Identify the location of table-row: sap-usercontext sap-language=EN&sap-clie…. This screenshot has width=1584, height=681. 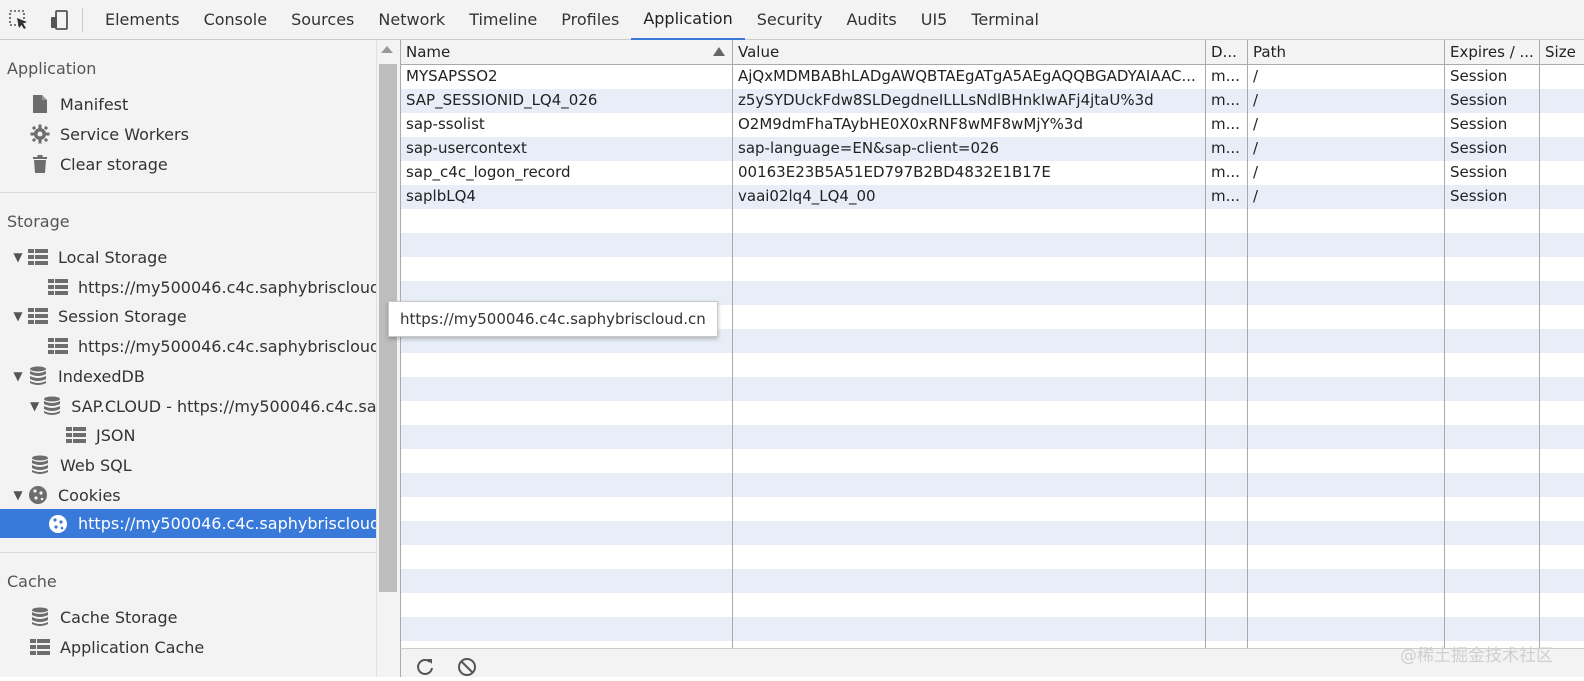
(992, 149).